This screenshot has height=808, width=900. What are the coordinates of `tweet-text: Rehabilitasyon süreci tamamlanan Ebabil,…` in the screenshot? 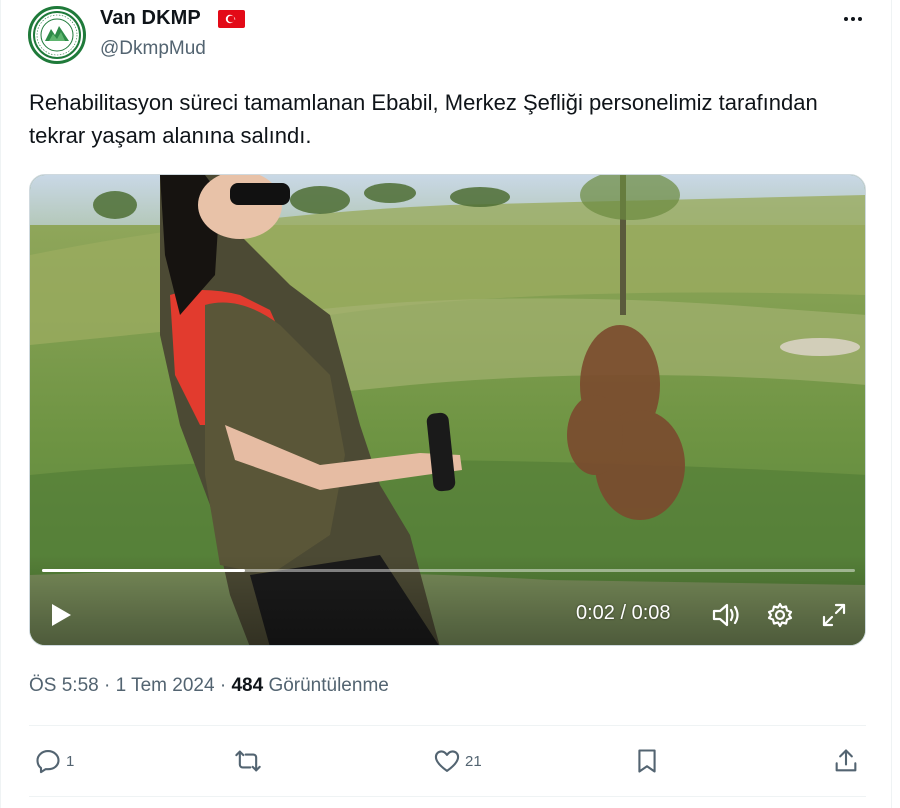 It's located at (423, 119).